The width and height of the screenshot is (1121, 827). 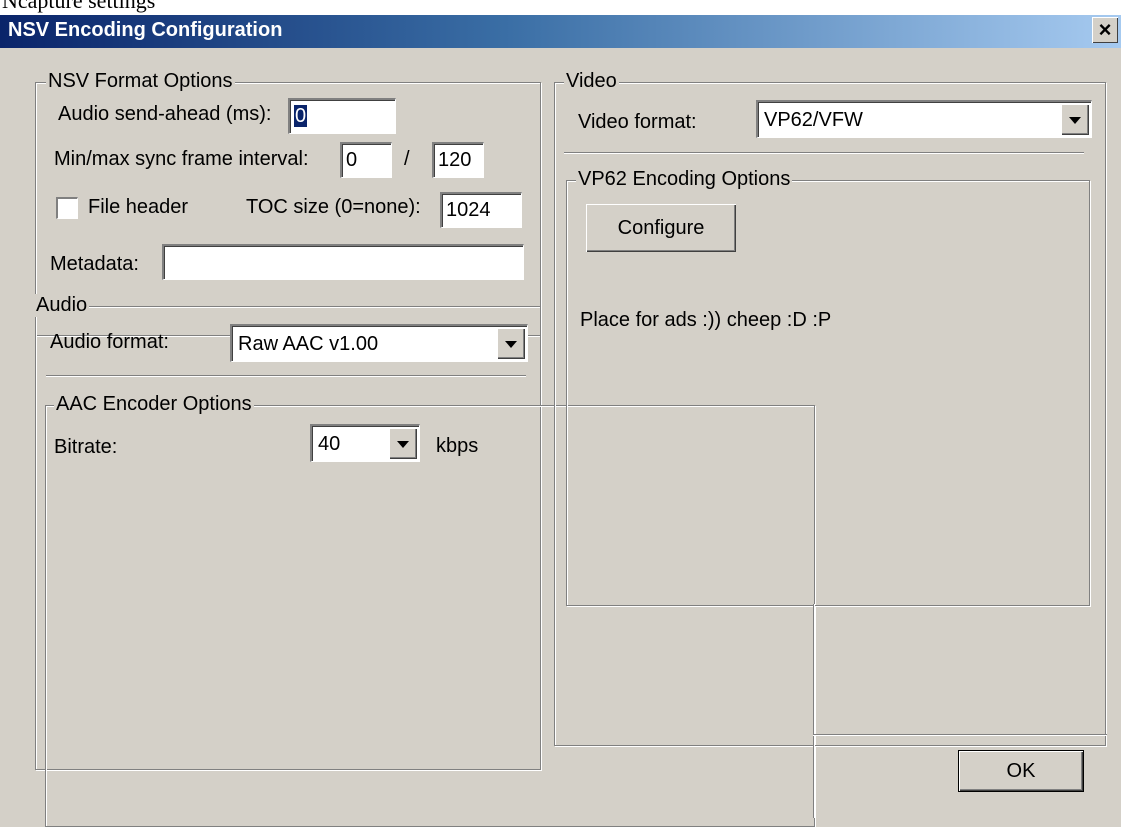 What do you see at coordinates (706, 320) in the screenshot?
I see `ad-placeholder-text: Place for ads :)) cheep :D :P` at bounding box center [706, 320].